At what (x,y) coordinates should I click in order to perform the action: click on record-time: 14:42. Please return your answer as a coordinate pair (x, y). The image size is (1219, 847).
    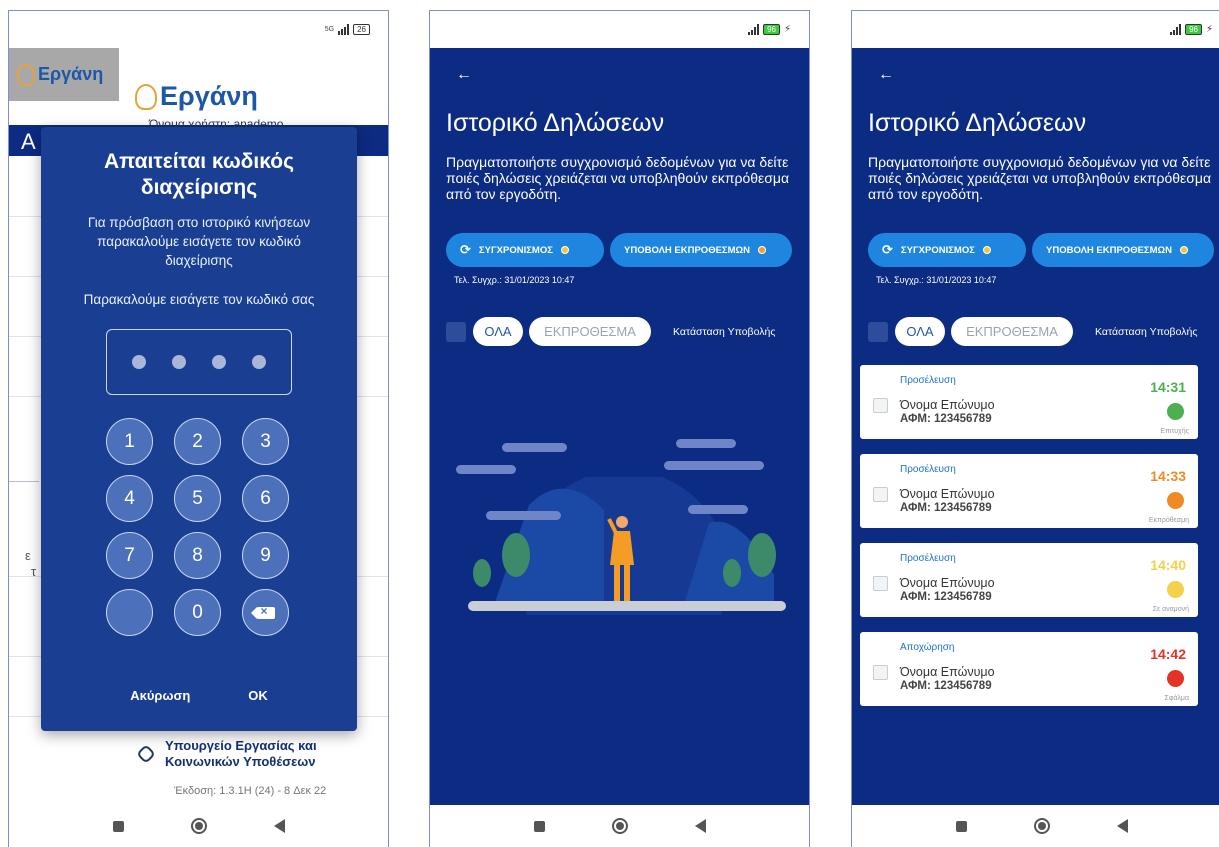
    Looking at the image, I should click on (1168, 654).